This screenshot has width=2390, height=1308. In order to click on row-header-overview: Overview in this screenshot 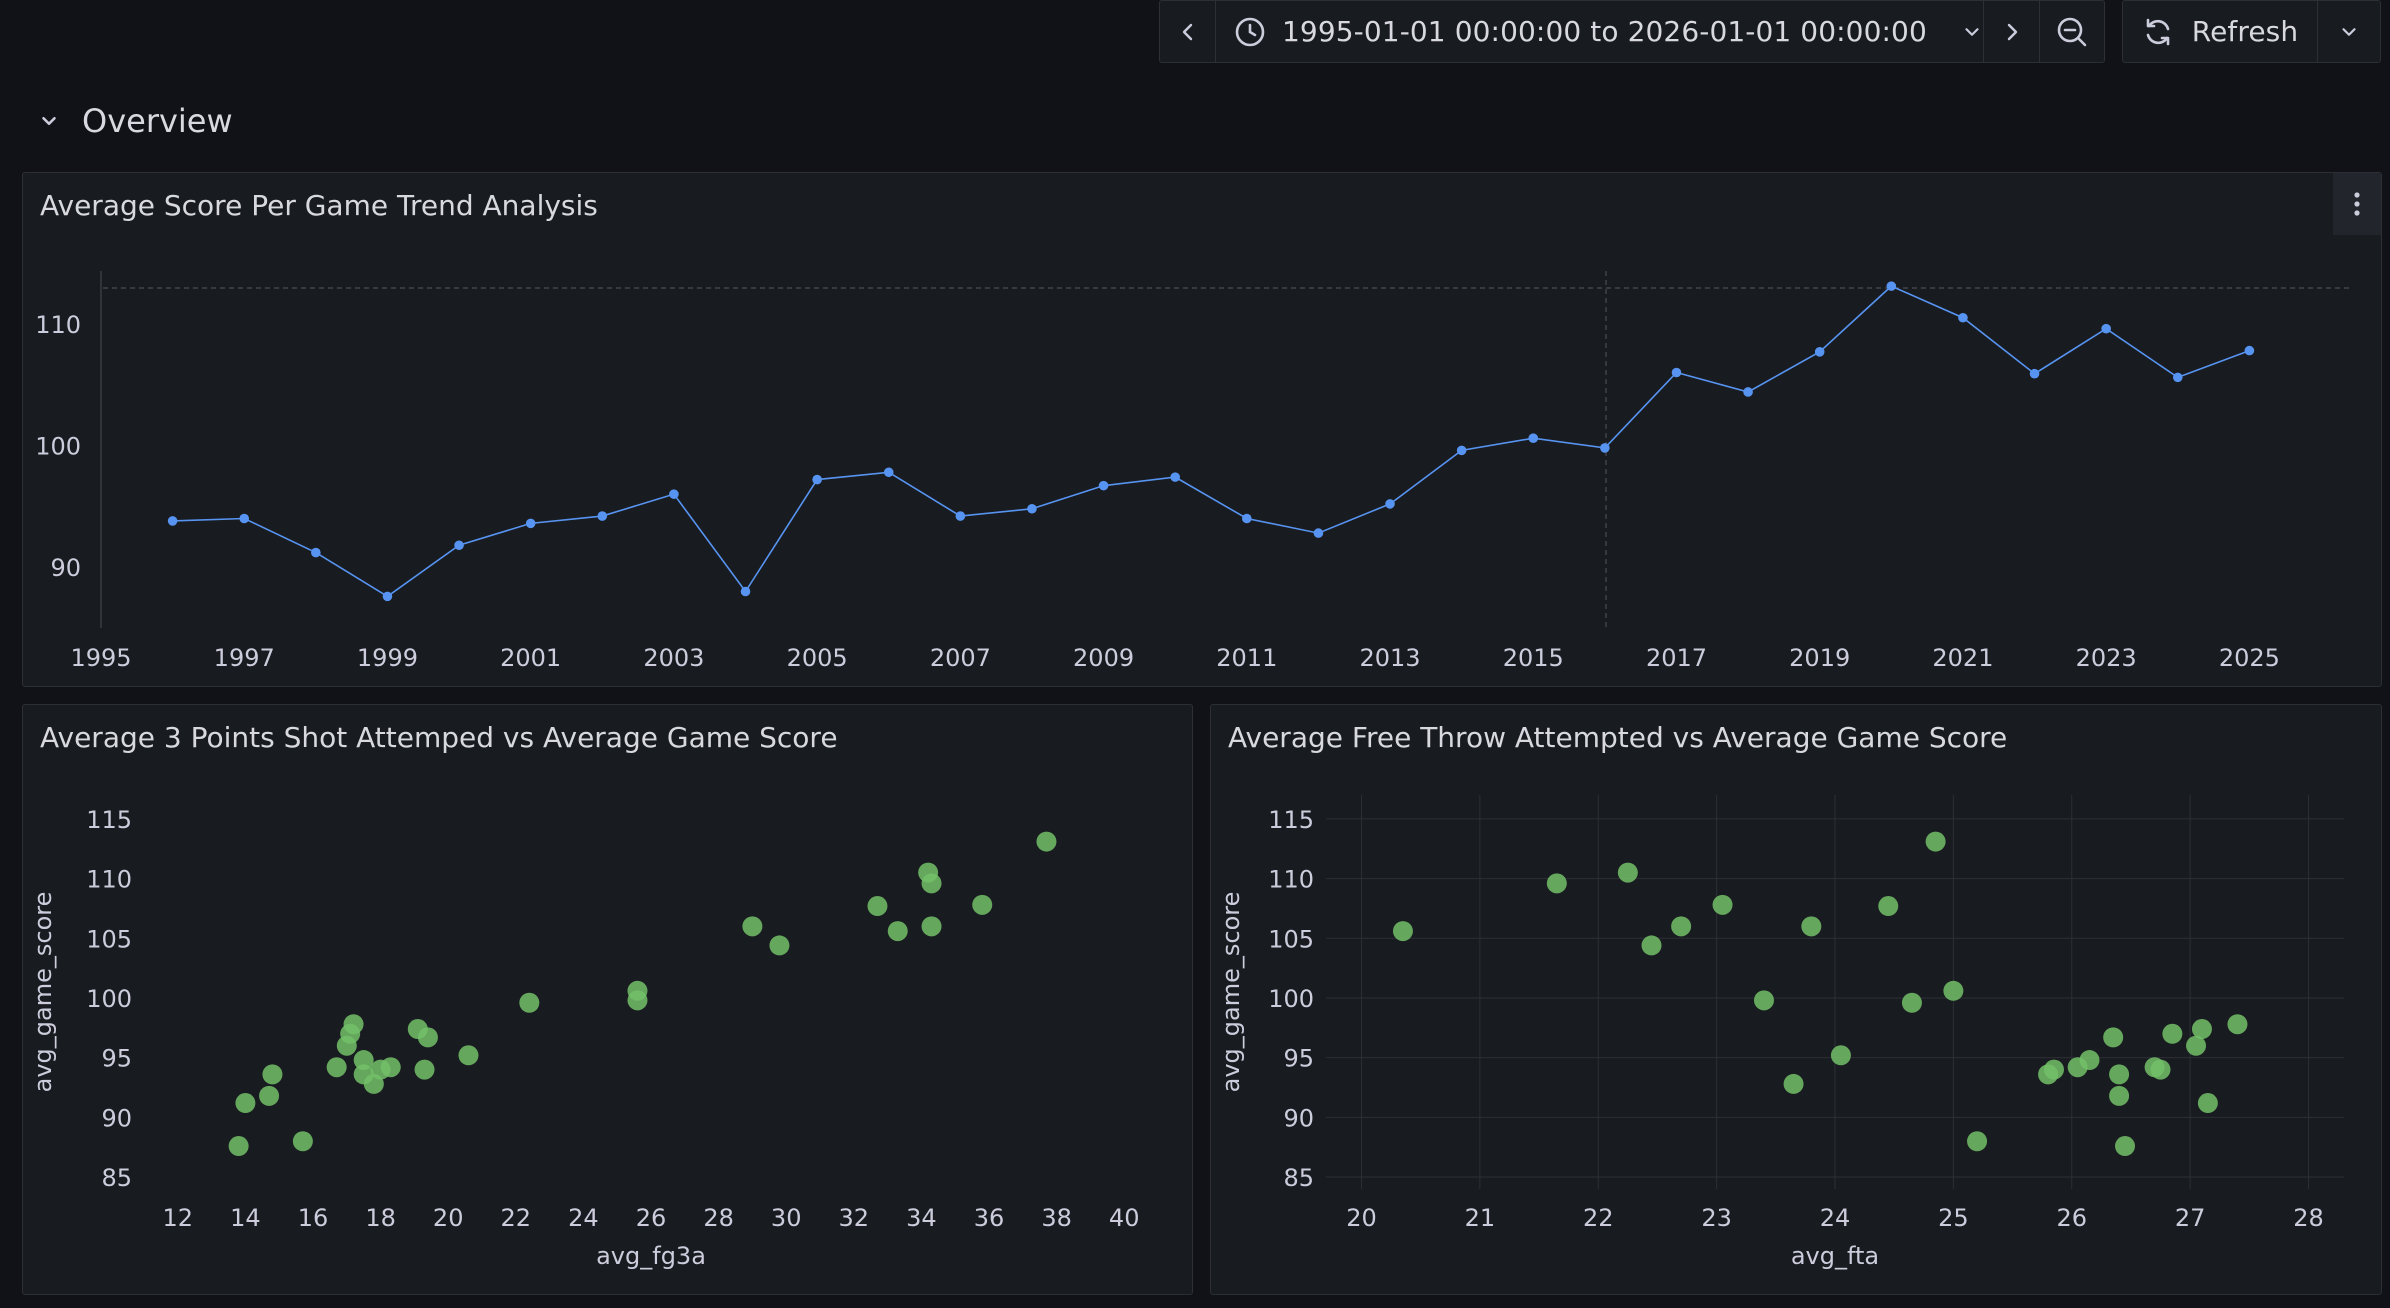, I will do `click(135, 121)`.